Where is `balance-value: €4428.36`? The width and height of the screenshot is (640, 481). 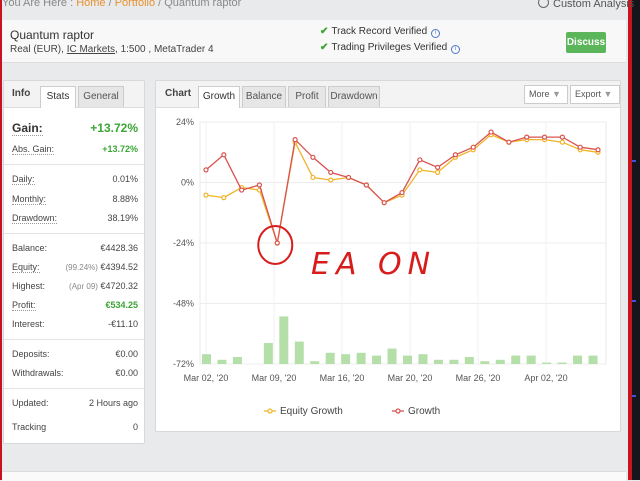
balance-value: €4428.36 is located at coordinates (119, 248).